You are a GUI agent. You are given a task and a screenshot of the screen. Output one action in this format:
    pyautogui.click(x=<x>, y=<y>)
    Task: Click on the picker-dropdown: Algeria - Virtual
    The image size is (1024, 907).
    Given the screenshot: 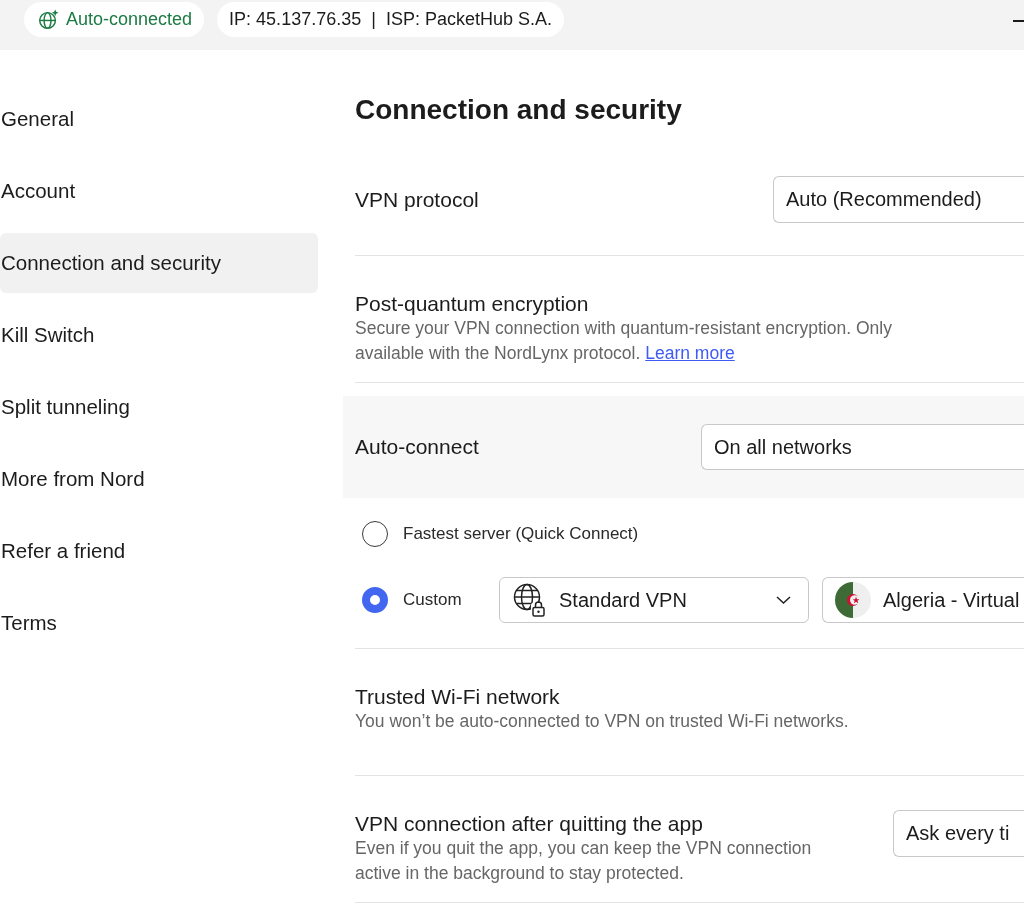 What is the action you would take?
    pyautogui.click(x=923, y=600)
    